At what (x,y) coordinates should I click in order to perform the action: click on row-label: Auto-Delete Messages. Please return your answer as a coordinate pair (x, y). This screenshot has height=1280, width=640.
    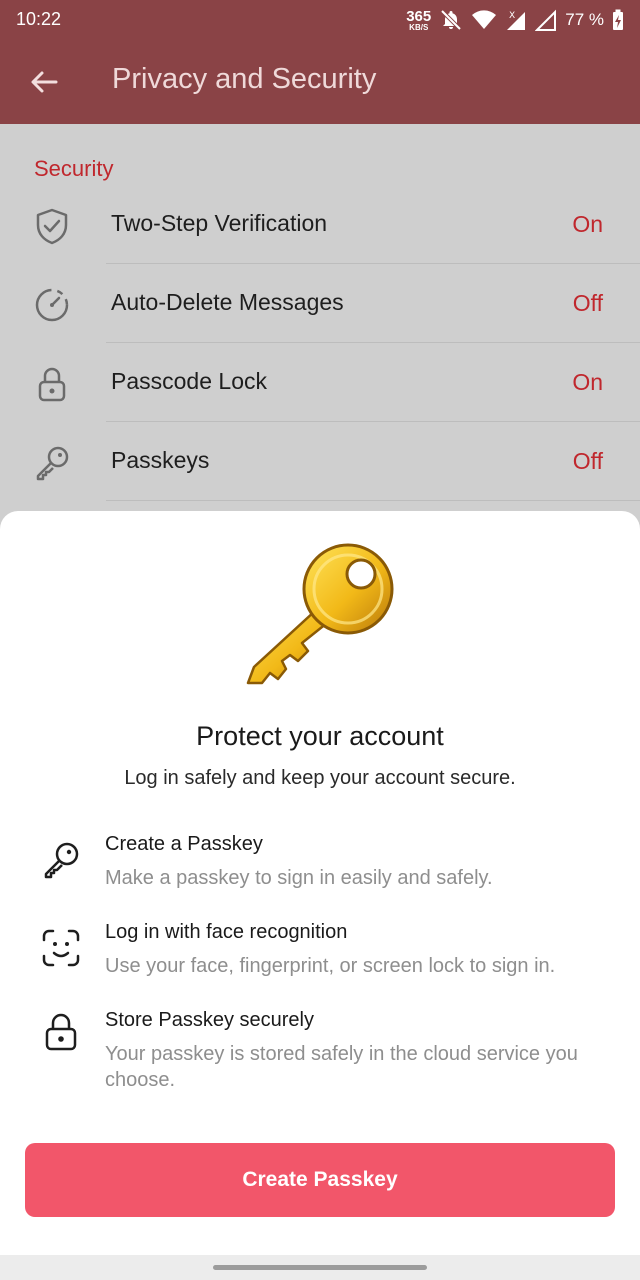
    Looking at the image, I should click on (227, 302).